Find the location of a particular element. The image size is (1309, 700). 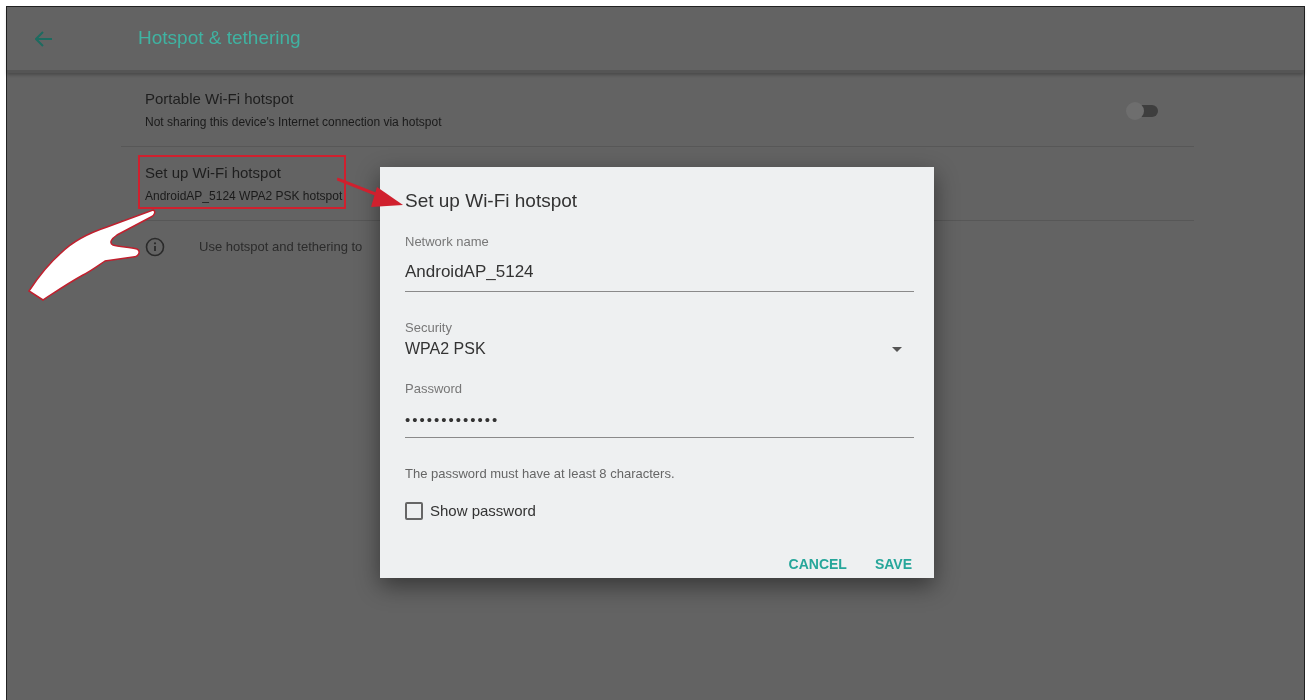

page-title: Hotspot & tethering is located at coordinates (219, 38).